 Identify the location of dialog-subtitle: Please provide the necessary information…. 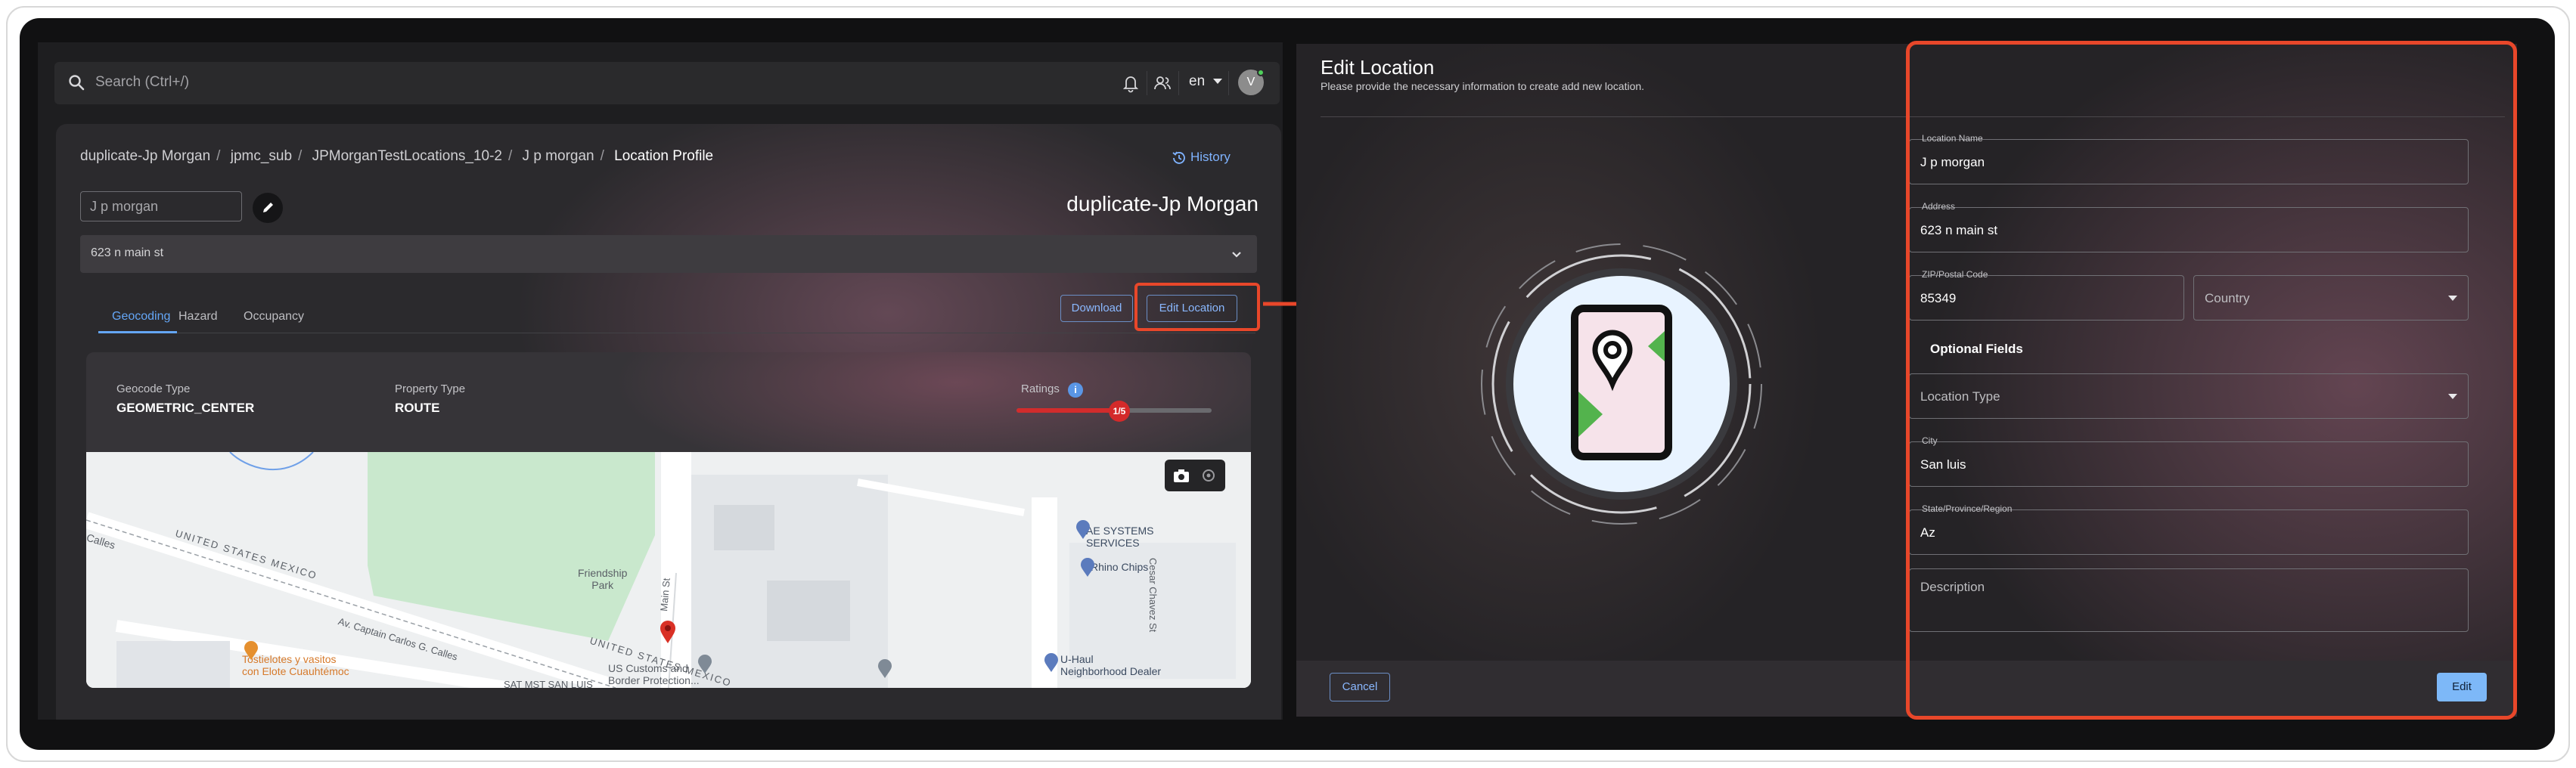
(1483, 86).